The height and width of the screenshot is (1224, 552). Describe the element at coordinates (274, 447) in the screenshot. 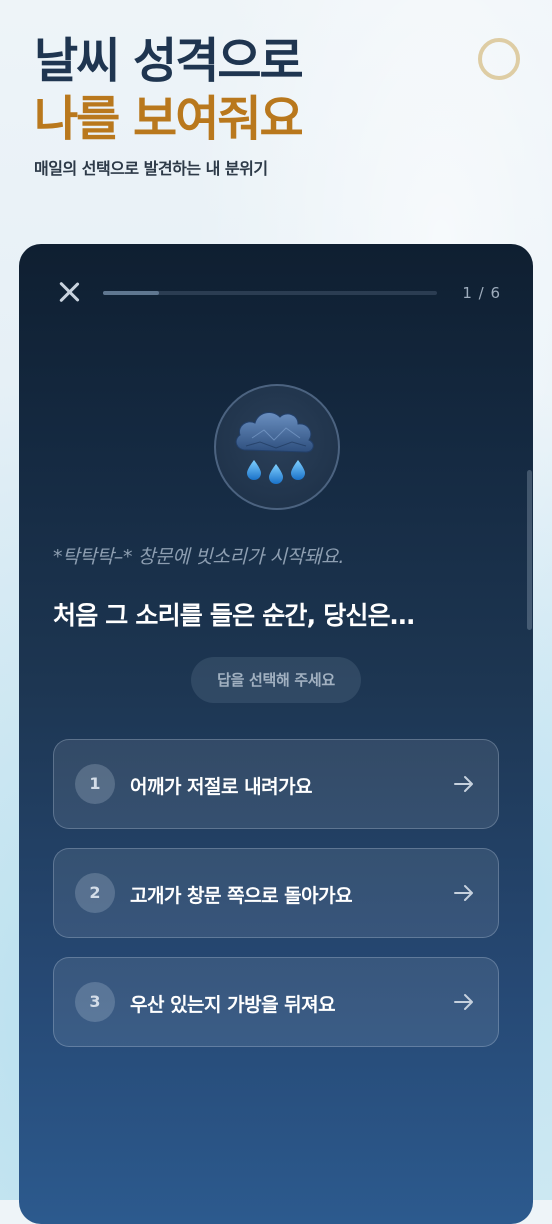

I see `rain-cloud-icon` at that location.